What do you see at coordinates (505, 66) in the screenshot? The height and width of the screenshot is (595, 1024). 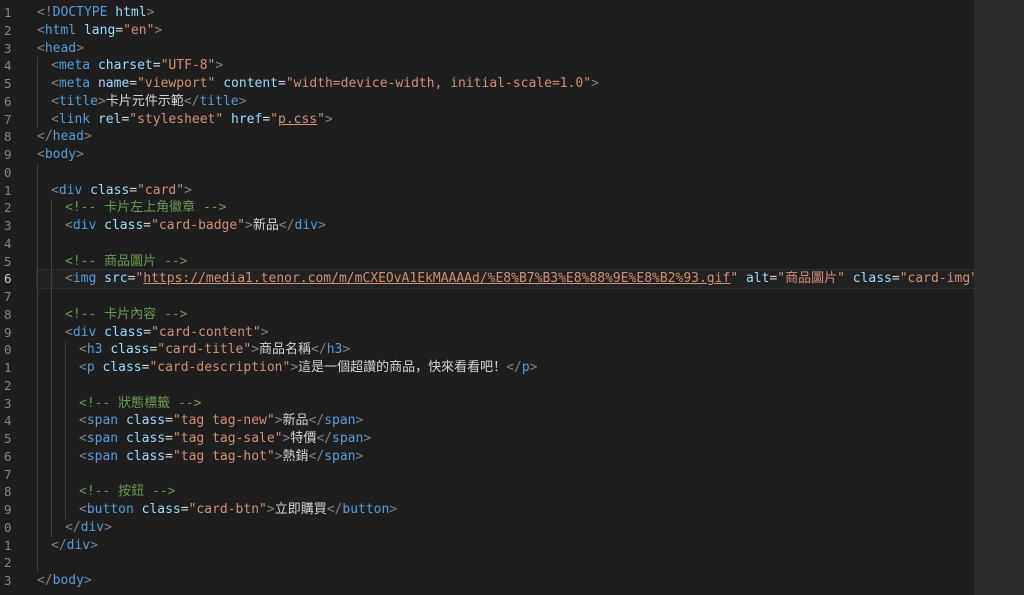 I see `code-line: <meta charset="UTF-8">` at bounding box center [505, 66].